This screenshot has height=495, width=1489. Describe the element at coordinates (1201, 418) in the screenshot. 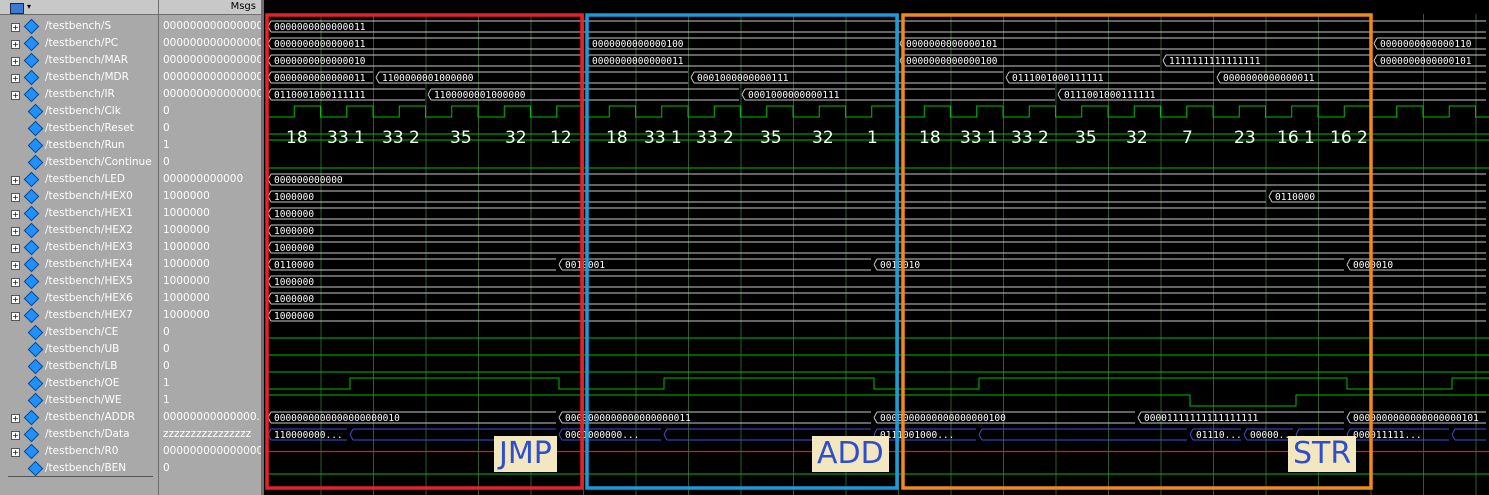

I see `bus-value: 00001111111111111111` at that location.